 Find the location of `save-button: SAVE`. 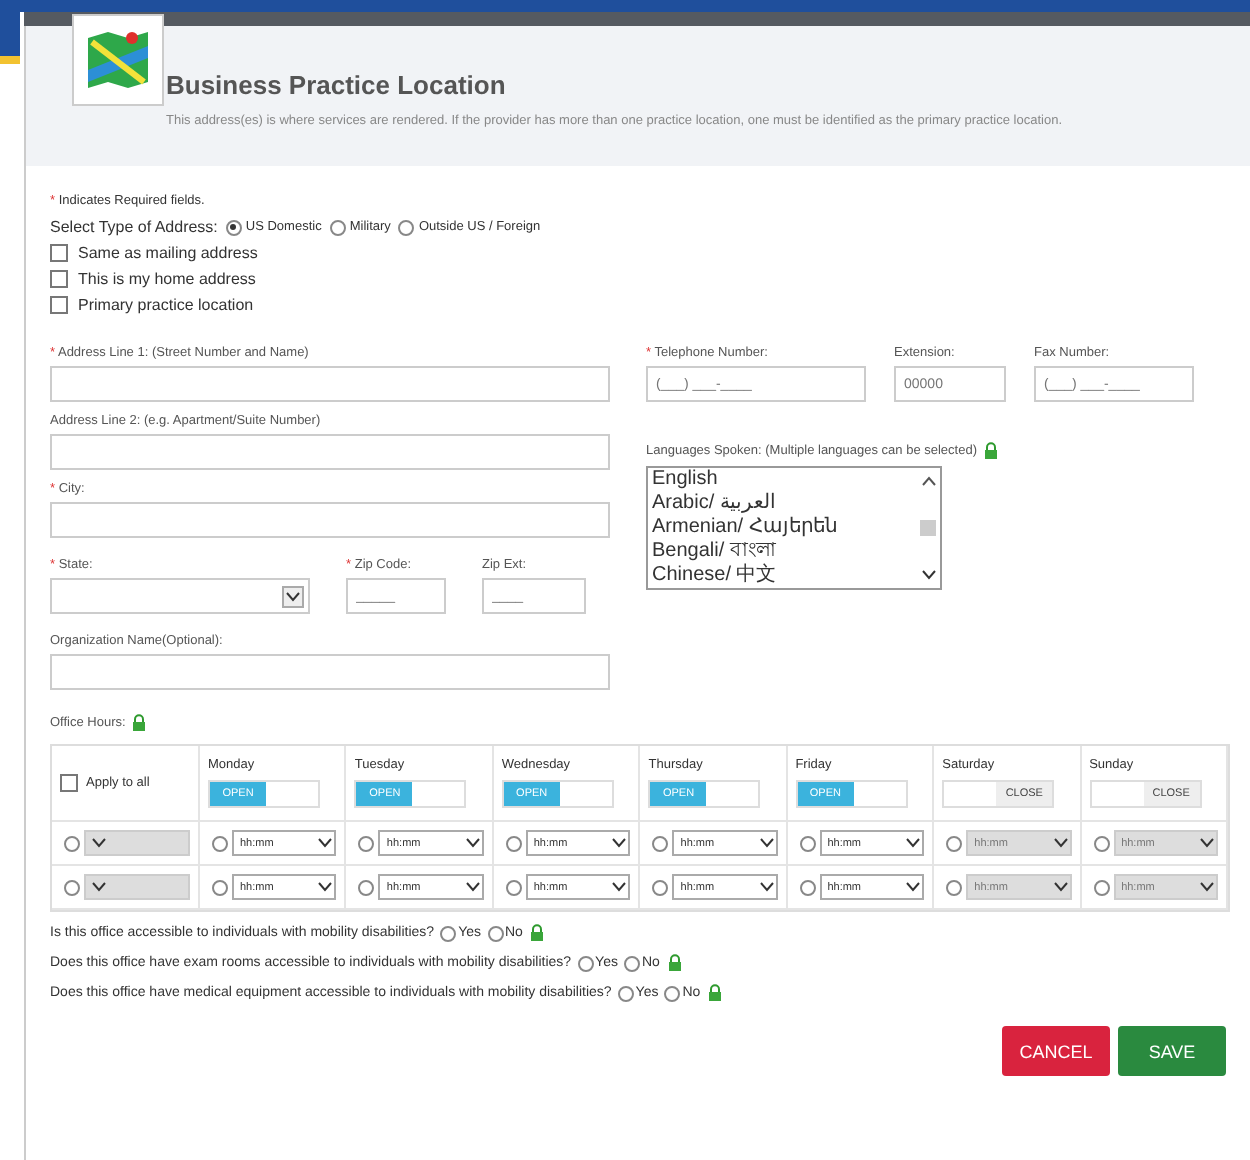

save-button: SAVE is located at coordinates (1172, 1051).